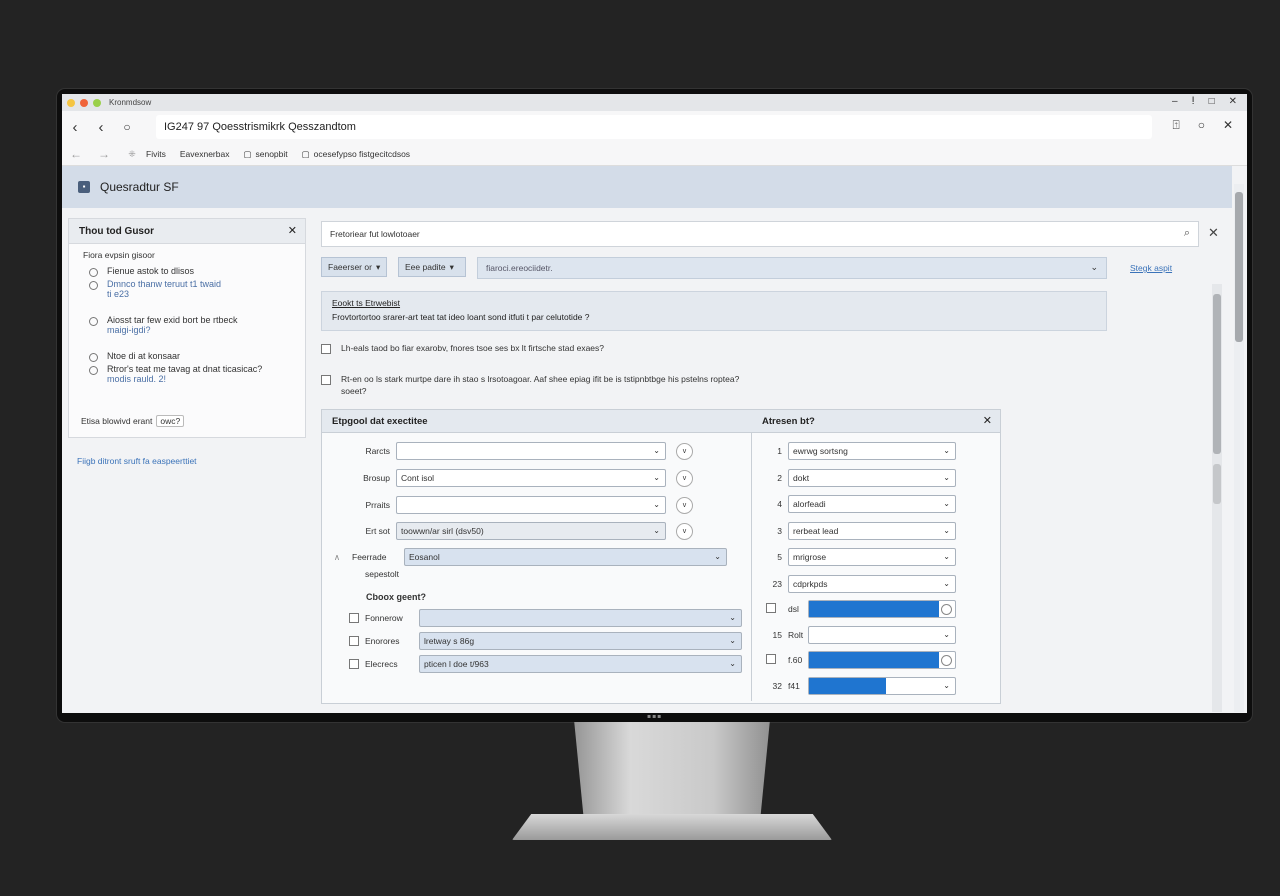  What do you see at coordinates (1175, 101) in the screenshot?
I see `minimize-icon: –` at bounding box center [1175, 101].